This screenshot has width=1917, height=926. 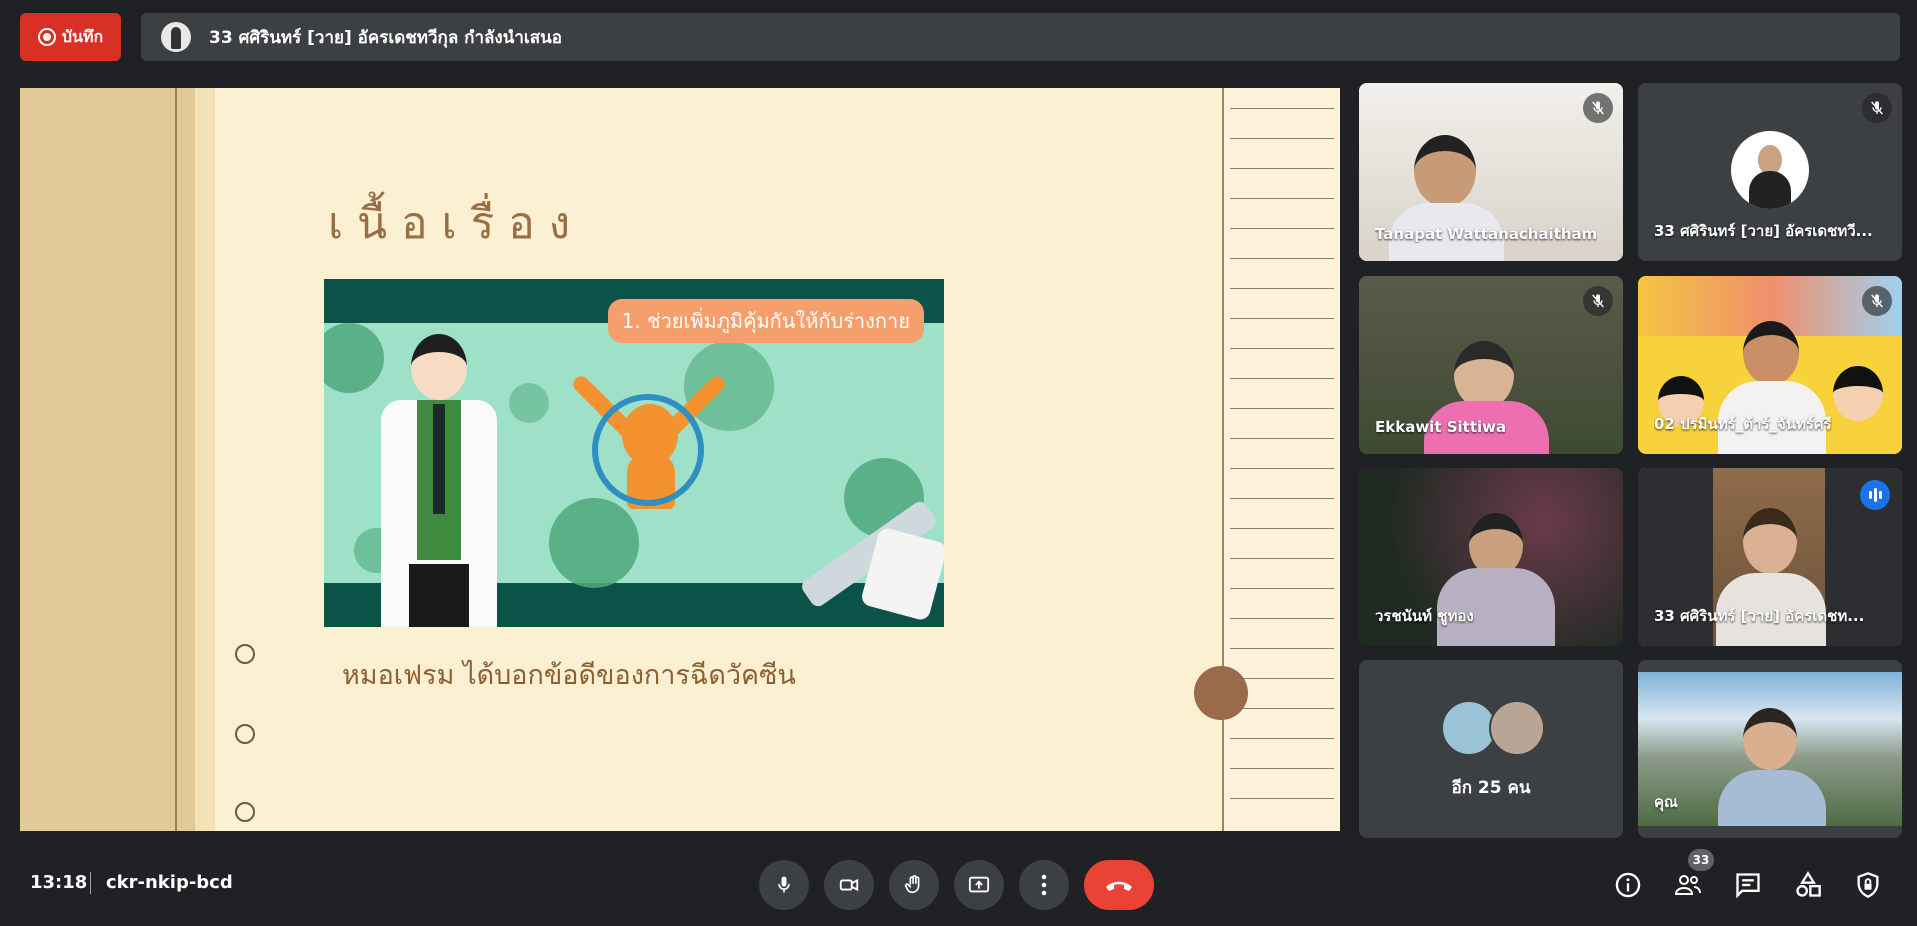 I want to click on doctor-pants, so click(x=439, y=595).